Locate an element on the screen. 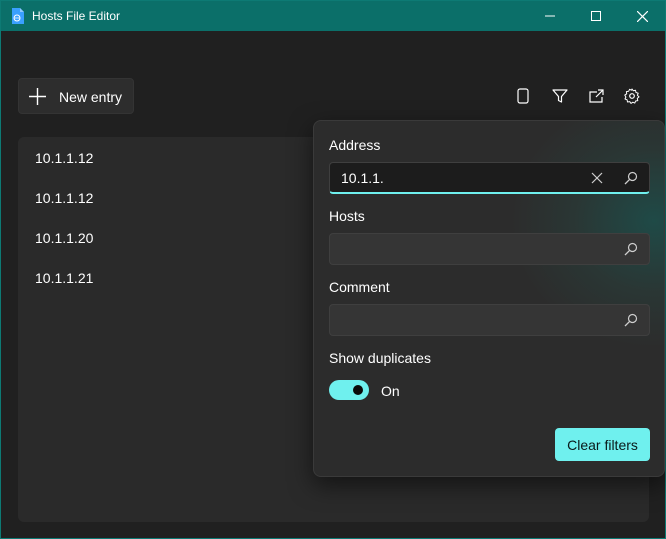 This screenshot has width=666, height=539. additional-lines-button is located at coordinates (523, 96).